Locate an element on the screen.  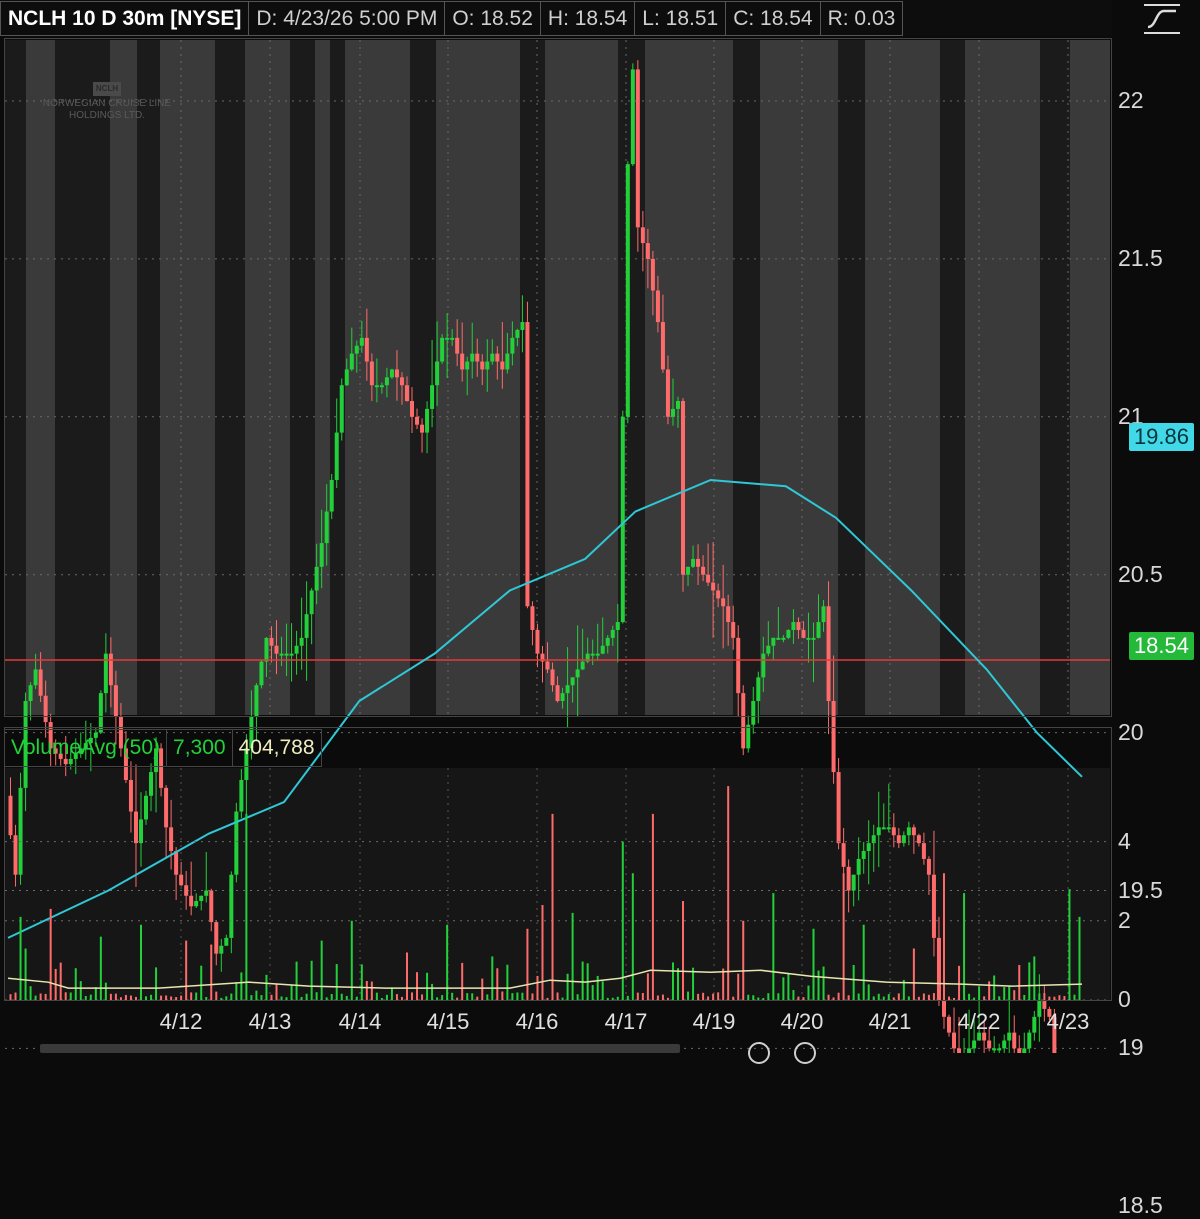
moving-average-badge: 19.86 is located at coordinates (1161, 437).